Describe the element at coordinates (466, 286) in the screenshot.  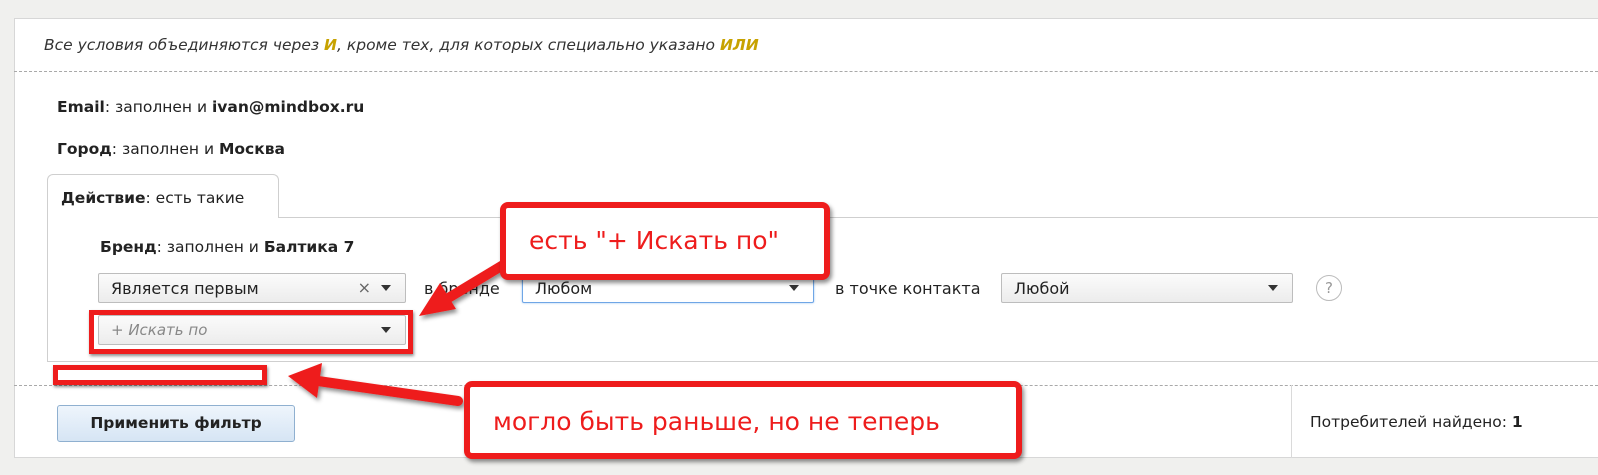
I see `arrow-to-search-by` at that location.